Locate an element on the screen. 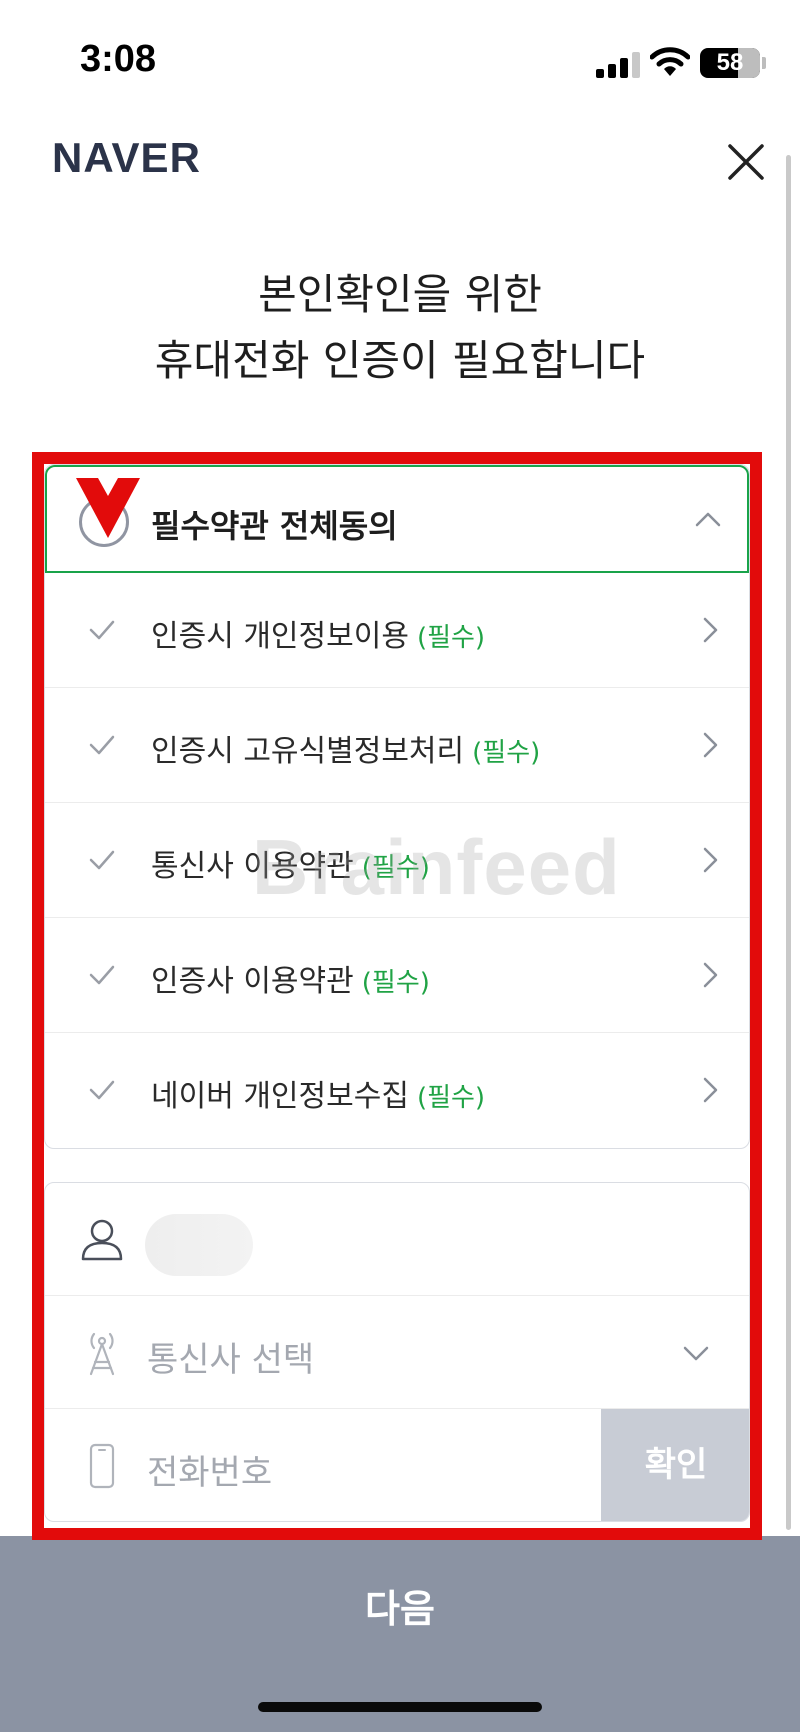 The height and width of the screenshot is (1732, 800). term-label: 인증시 고유식별정보처리 (필수) is located at coordinates (345, 748).